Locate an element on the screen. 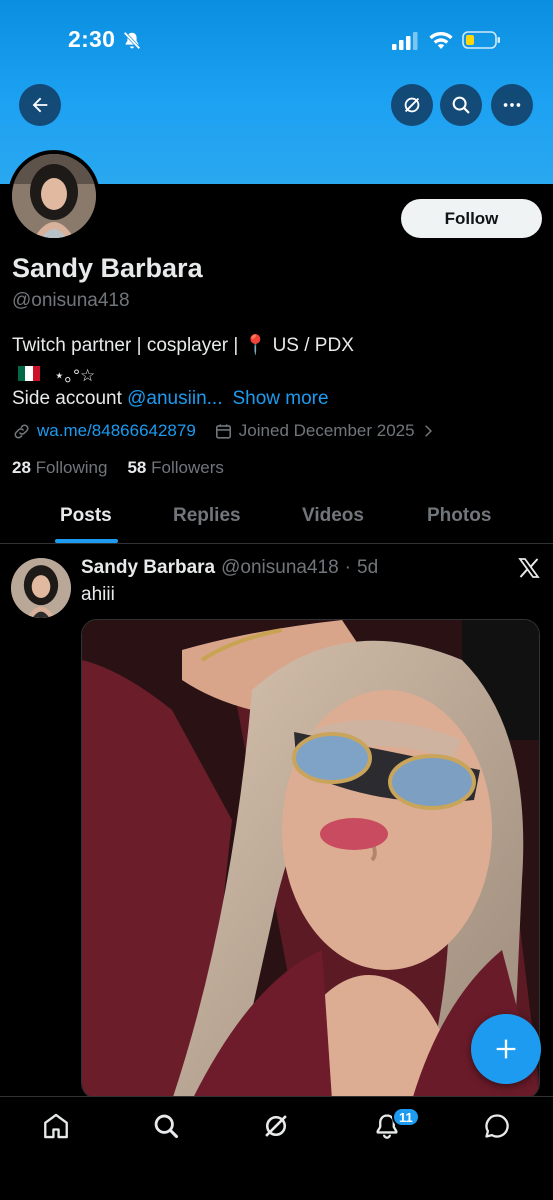 Image resolution: width=553 pixels, height=1200 pixels. following-link: 28 Following is located at coordinates (59, 468).